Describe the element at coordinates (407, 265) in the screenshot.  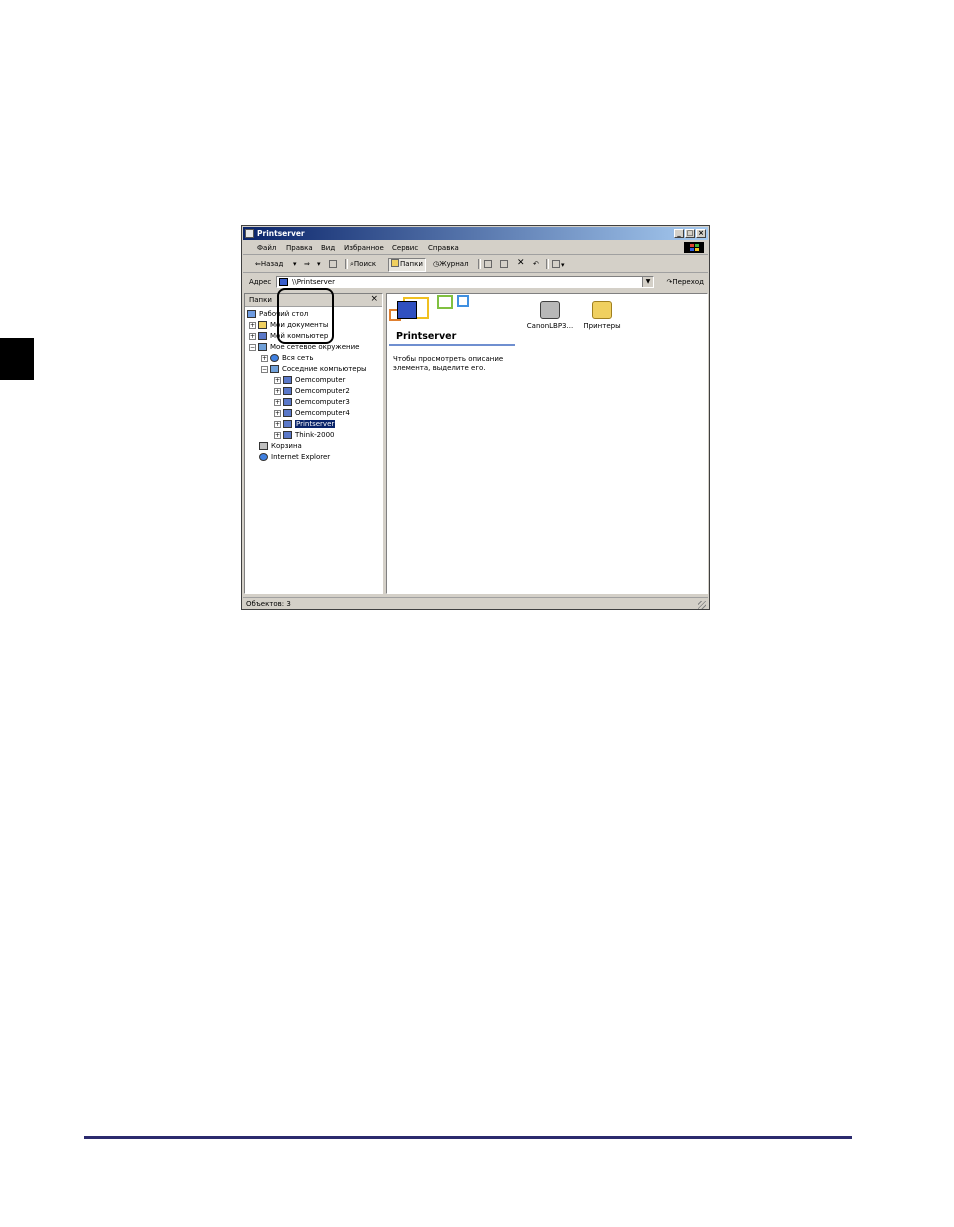
I see `folders-button: Папки` at that location.